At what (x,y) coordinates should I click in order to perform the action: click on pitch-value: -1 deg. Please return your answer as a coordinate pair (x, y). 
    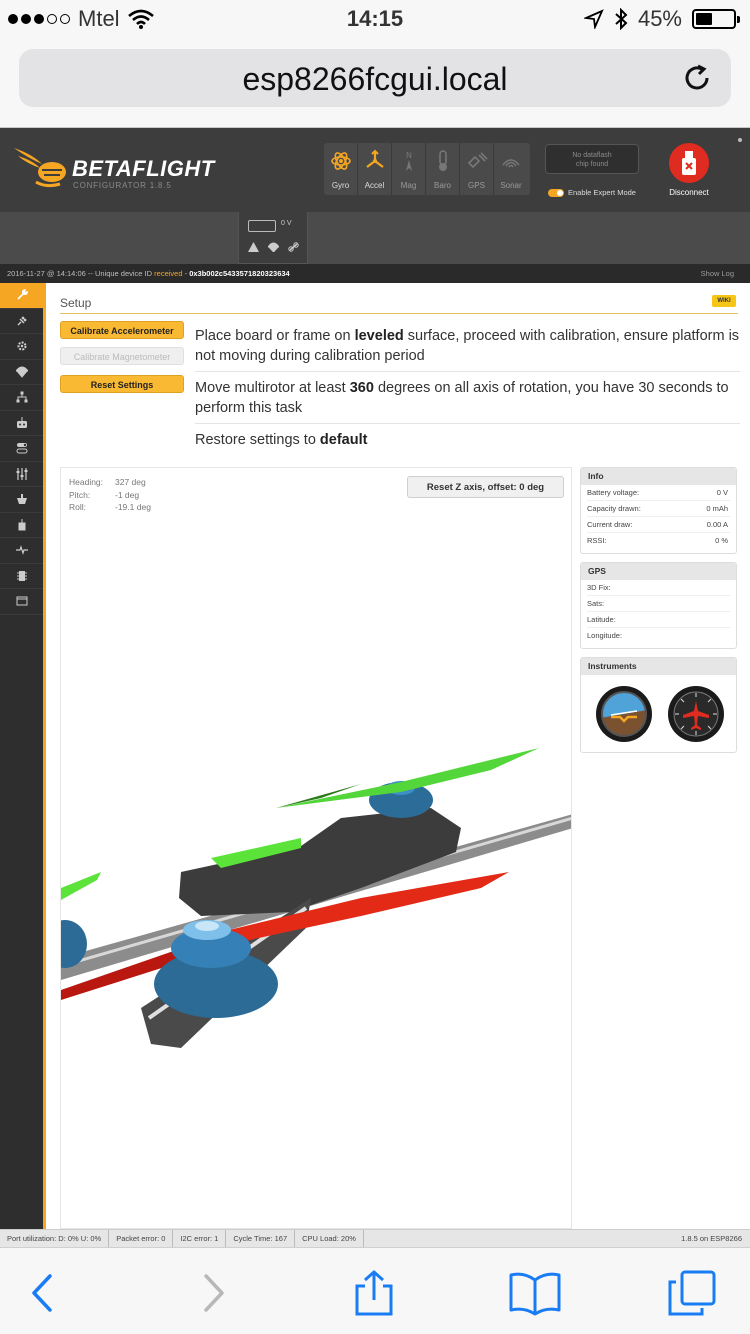
    Looking at the image, I should click on (127, 494).